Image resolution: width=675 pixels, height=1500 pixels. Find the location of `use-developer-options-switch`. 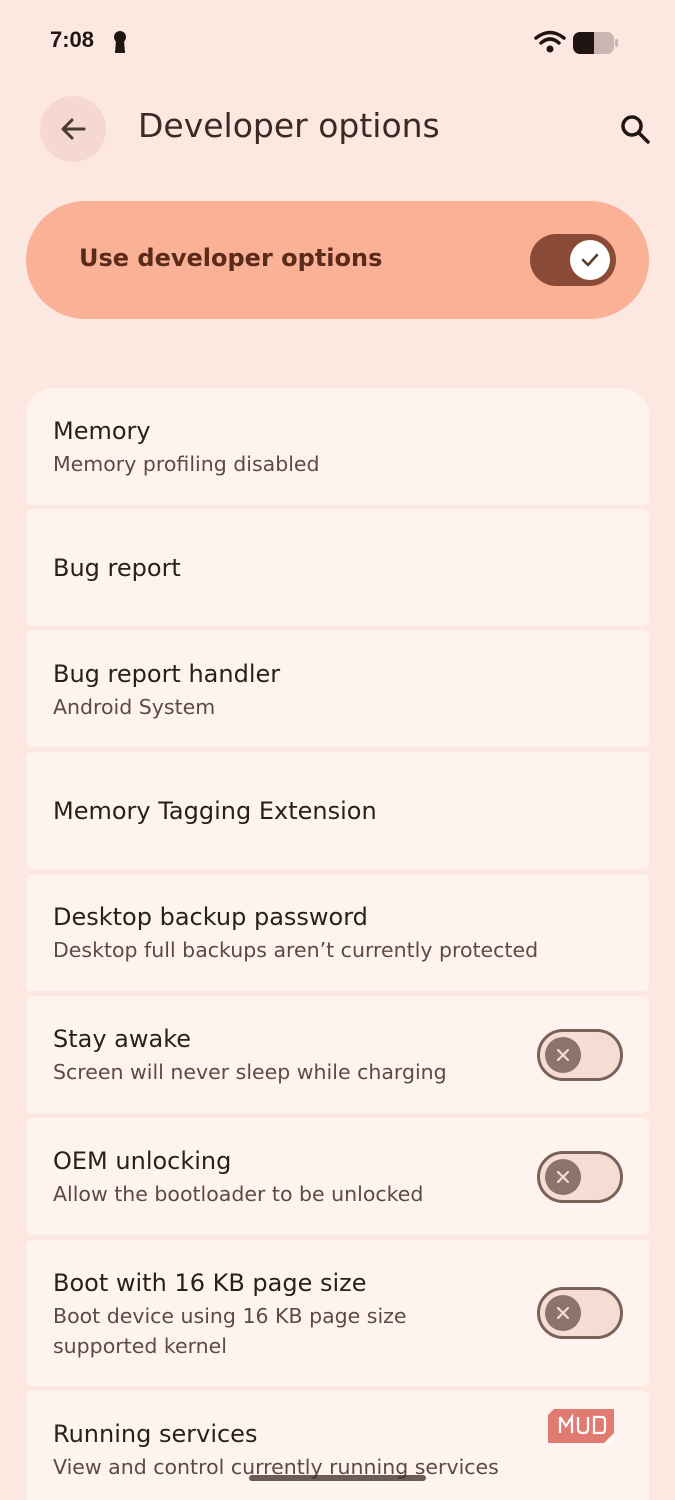

use-developer-options-switch is located at coordinates (573, 260).